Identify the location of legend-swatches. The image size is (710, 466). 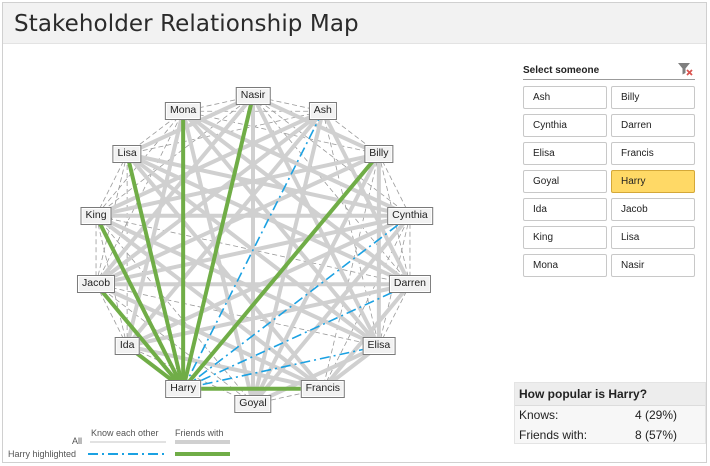
(159, 448).